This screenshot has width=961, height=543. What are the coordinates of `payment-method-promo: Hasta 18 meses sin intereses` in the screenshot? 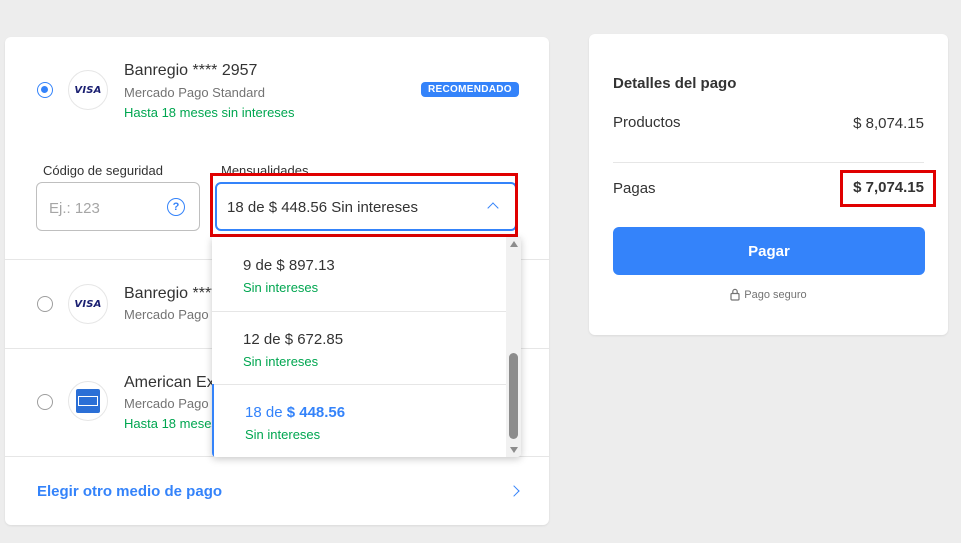 It's located at (209, 112).